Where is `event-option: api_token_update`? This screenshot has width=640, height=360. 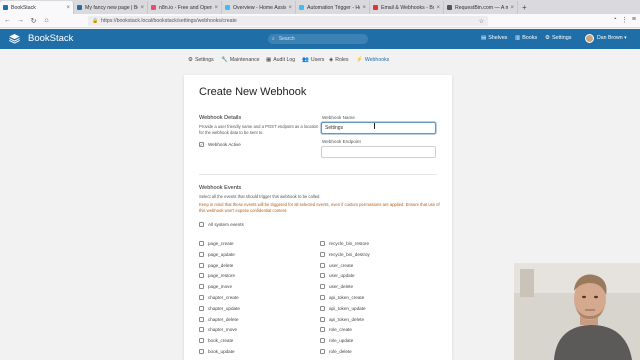 event-option: api_token_update is located at coordinates (343, 308).